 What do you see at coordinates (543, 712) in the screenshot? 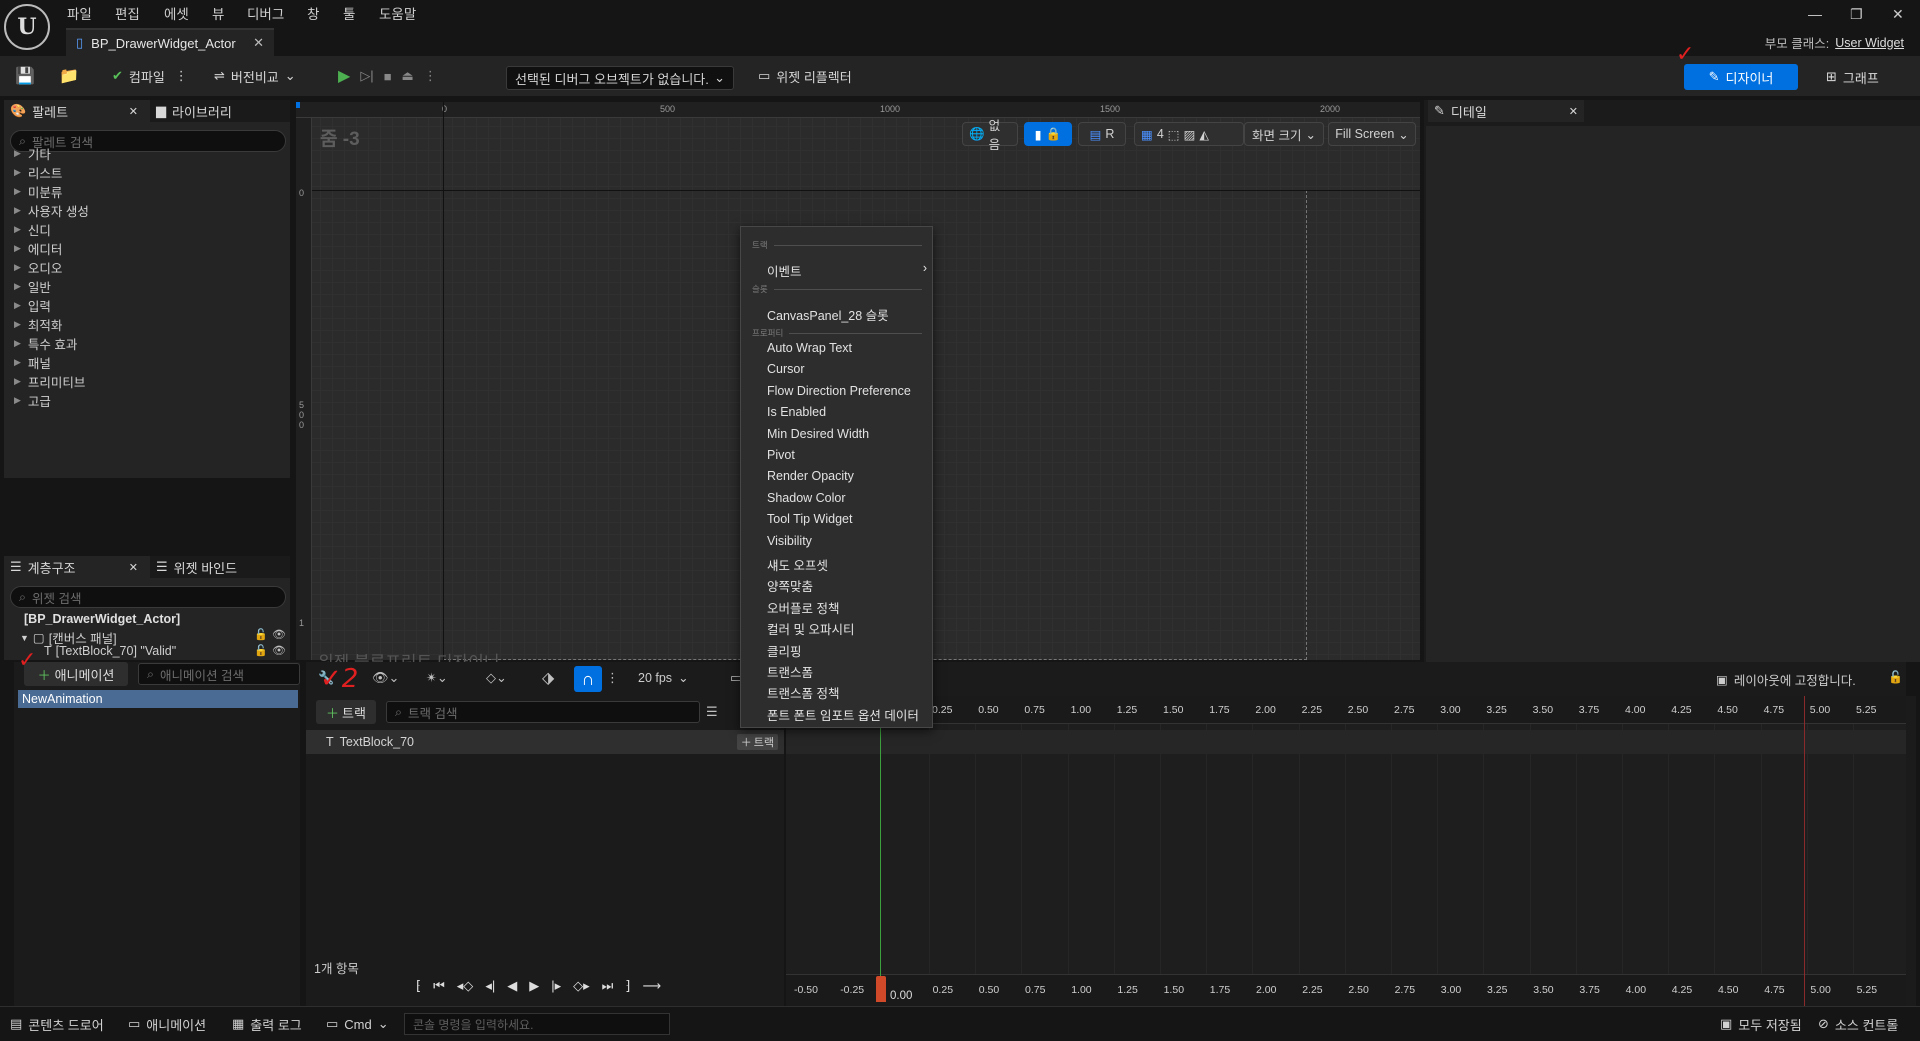
I see `track-search: ⌕ 트랙 검색` at bounding box center [543, 712].